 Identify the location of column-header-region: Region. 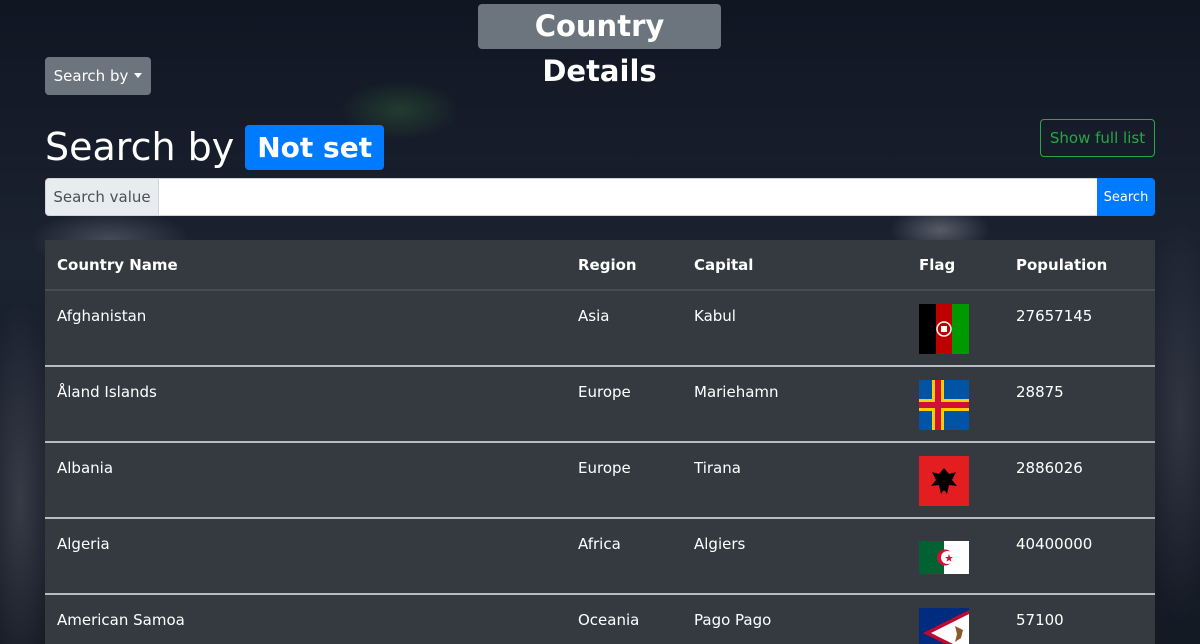
(624, 265).